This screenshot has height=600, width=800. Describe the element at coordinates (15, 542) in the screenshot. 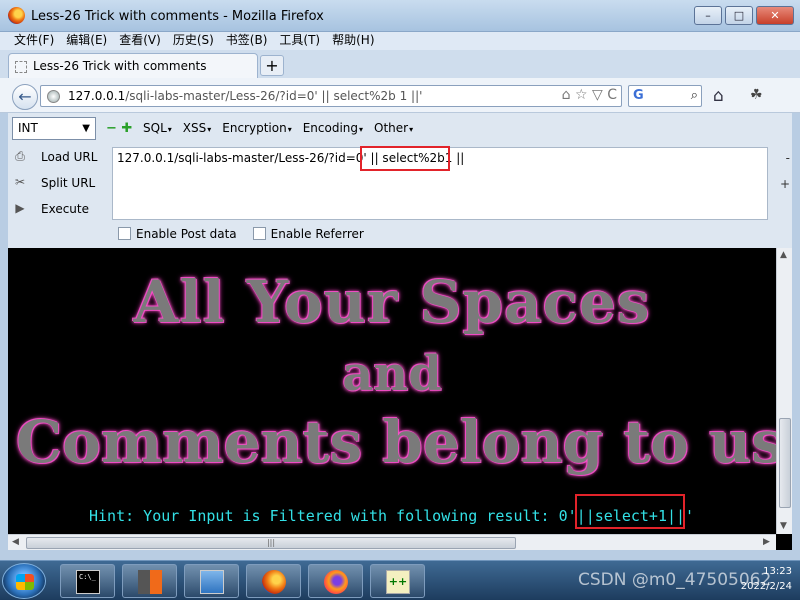

I see `scroll-left-icon: ◀` at that location.